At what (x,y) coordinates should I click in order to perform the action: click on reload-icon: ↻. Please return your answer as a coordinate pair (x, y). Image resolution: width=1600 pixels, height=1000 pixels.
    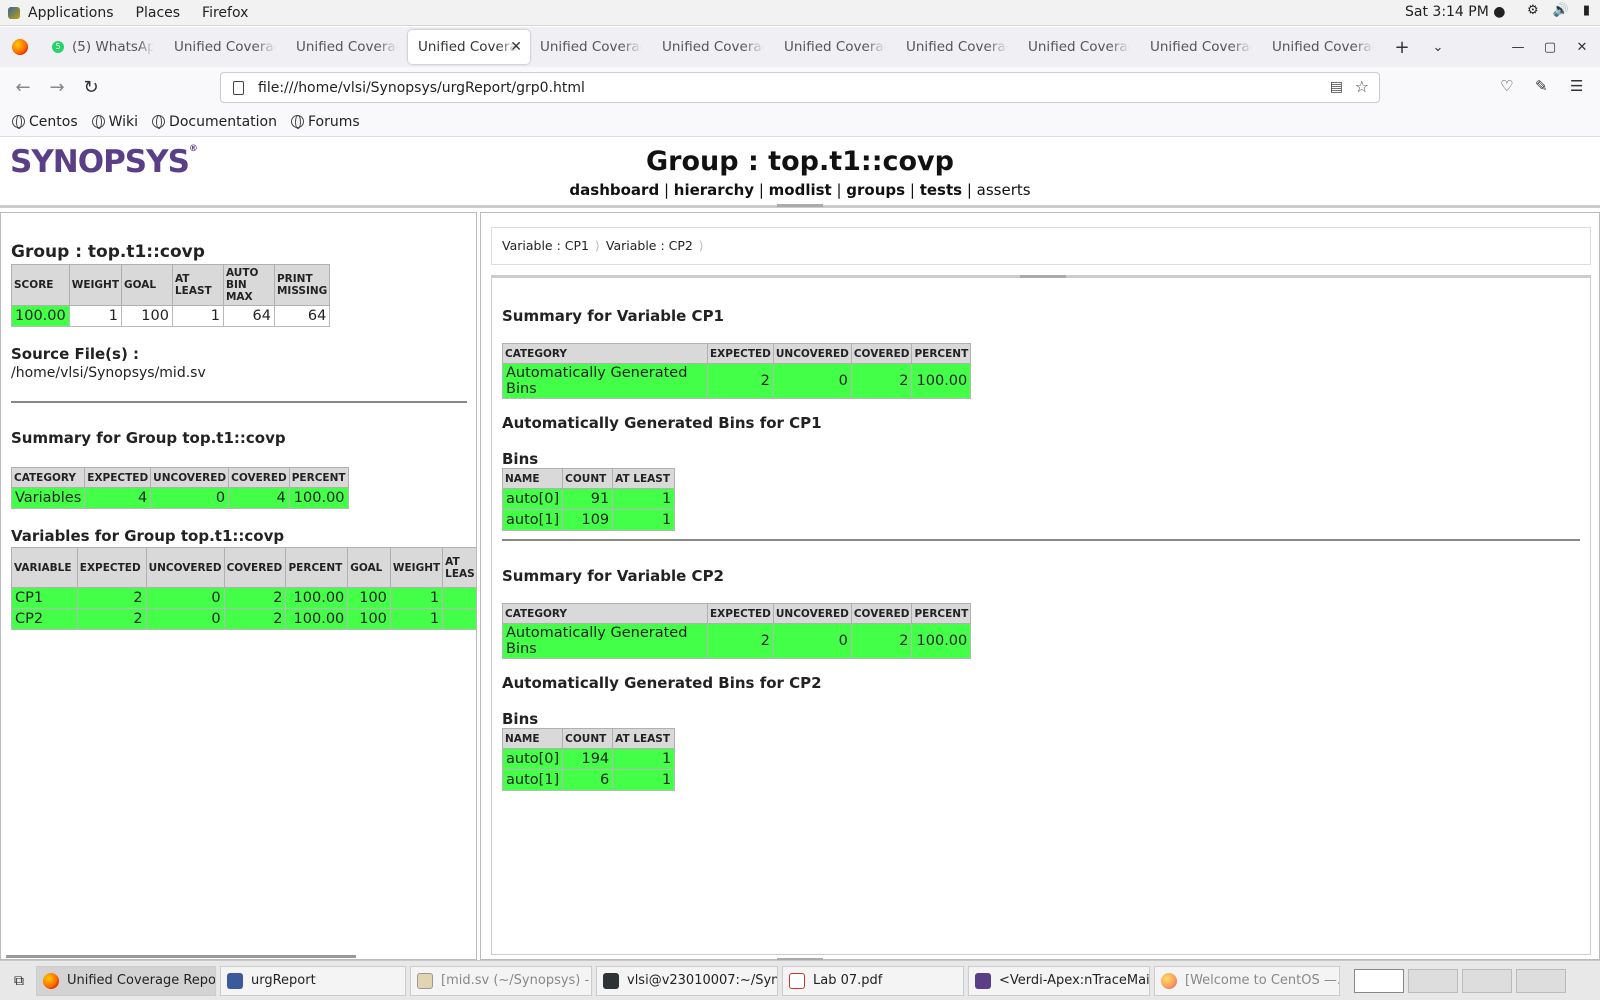
    Looking at the image, I should click on (91, 87).